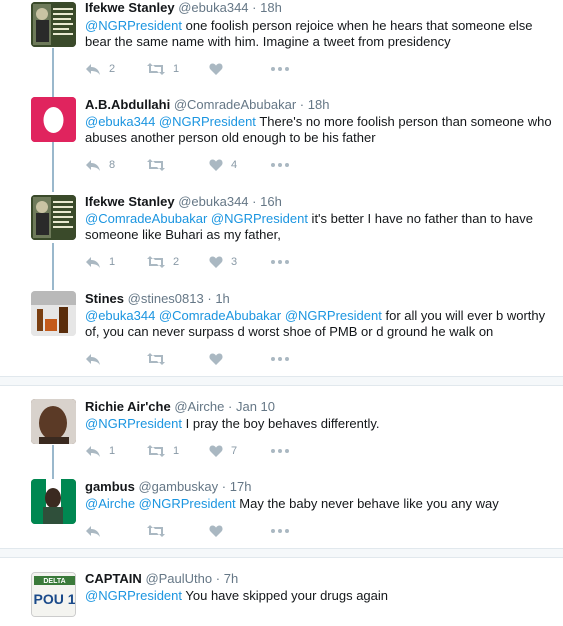  I want to click on mention-link: @ComradeAbubakar @NGRPresident, so click(196, 218).